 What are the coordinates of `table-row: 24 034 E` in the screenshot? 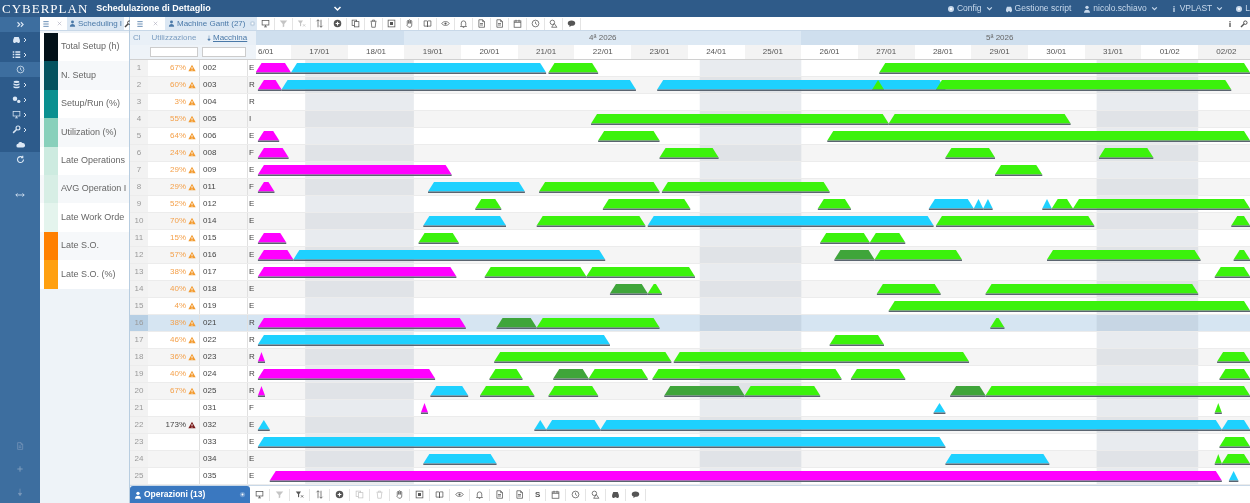 It's located at (690, 459).